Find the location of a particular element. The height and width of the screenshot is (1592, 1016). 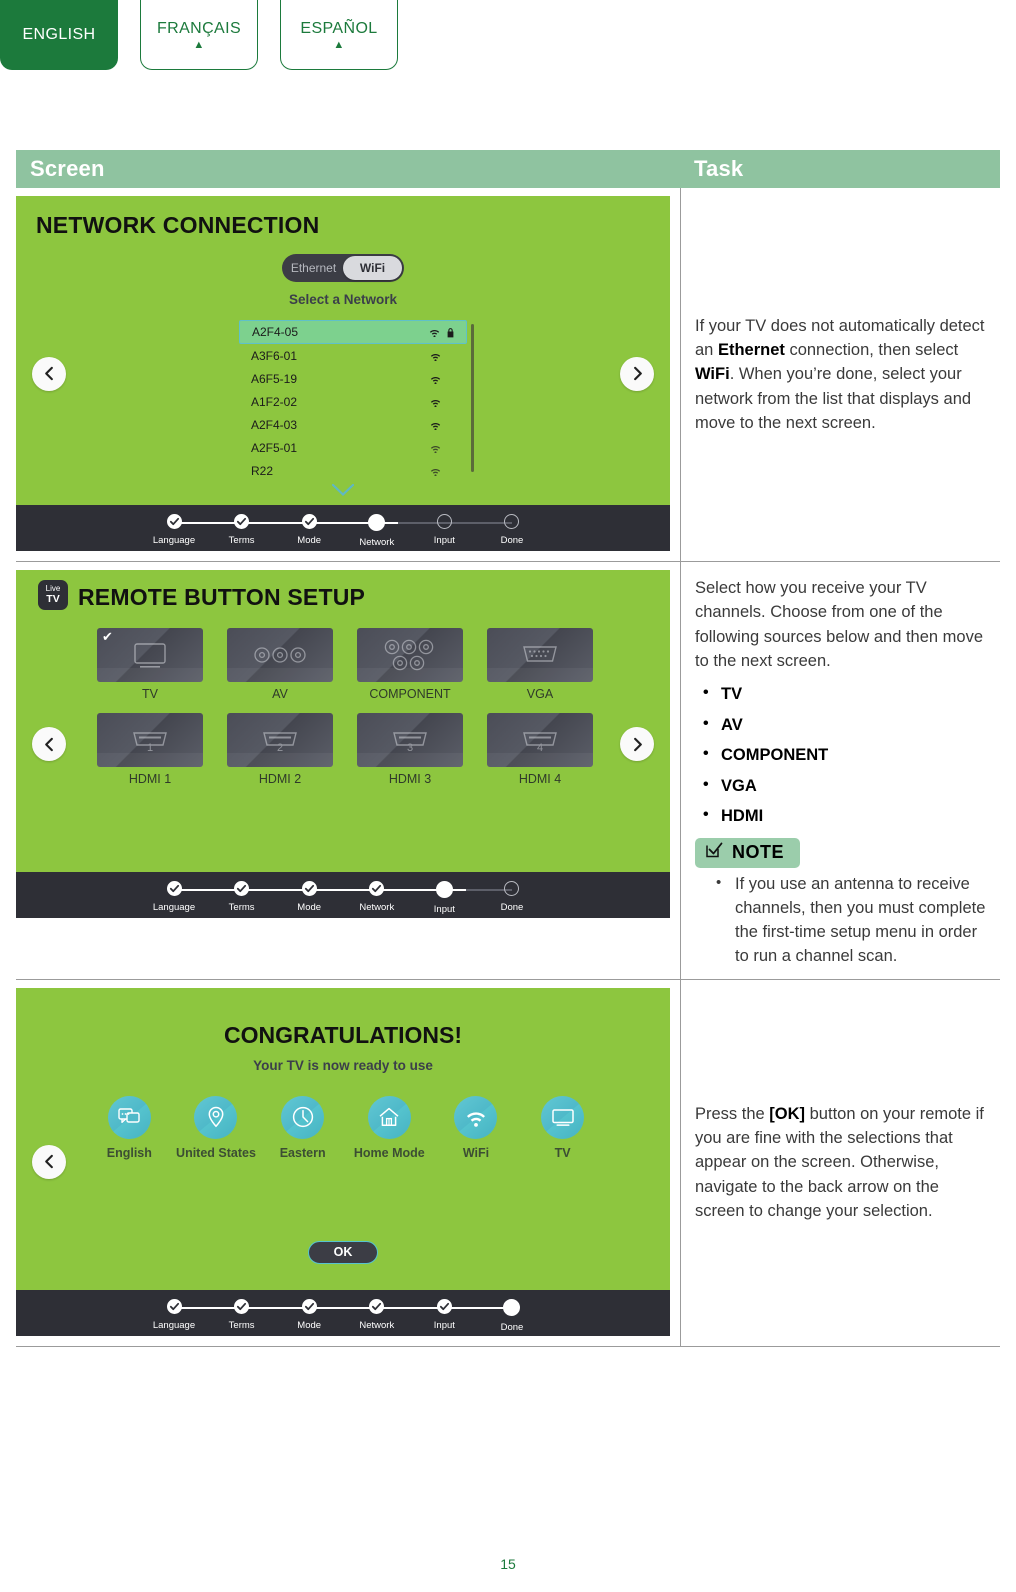

tile-thumbnail: 4 is located at coordinates (540, 740).